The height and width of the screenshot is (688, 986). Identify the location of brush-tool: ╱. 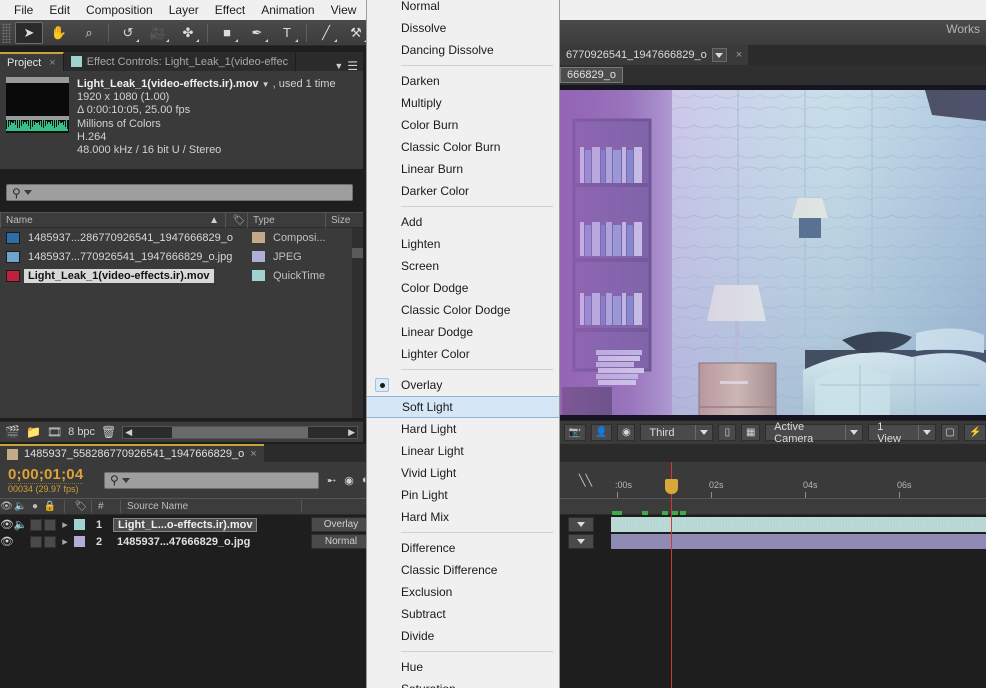
(326, 33).